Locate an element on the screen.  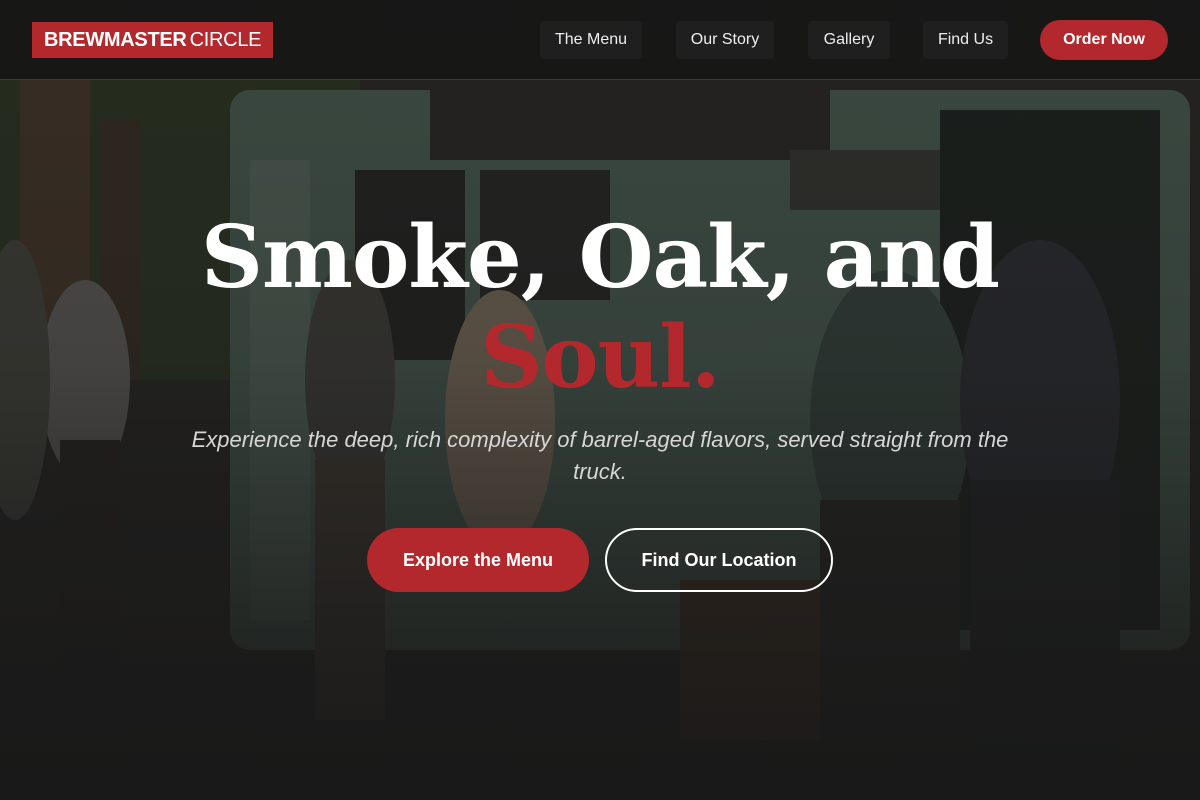
brand-logo: BREWMASTER CIRCLE is located at coordinates (153, 40).